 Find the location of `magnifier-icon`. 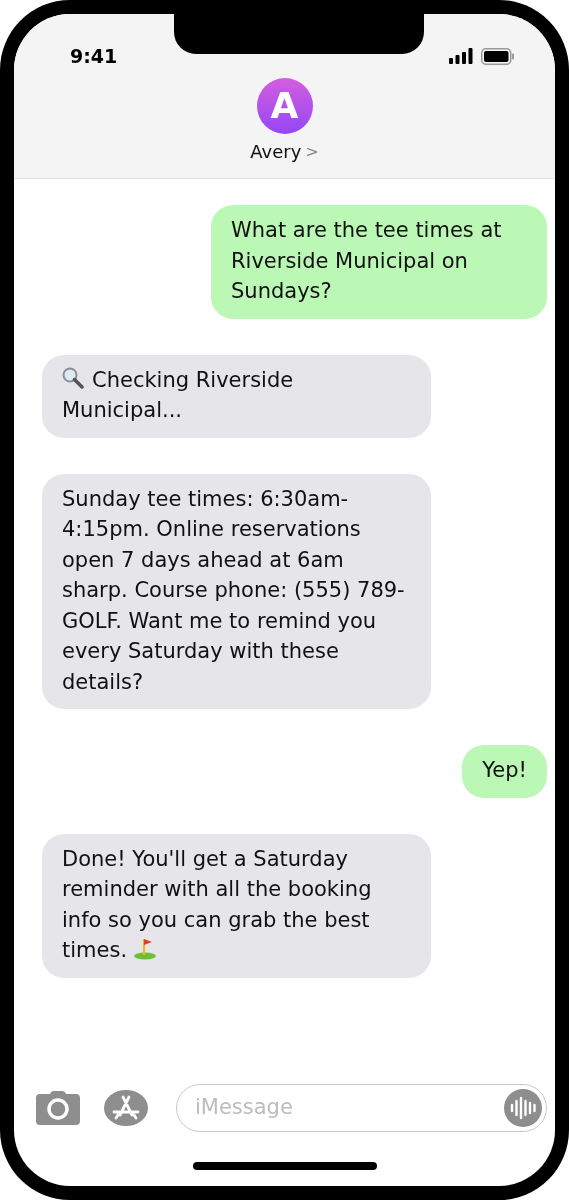

magnifier-icon is located at coordinates (73, 377).